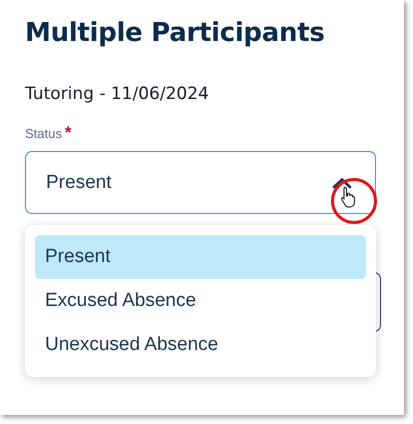  Describe the element at coordinates (342, 183) in the screenshot. I see `chevron-icon` at that location.